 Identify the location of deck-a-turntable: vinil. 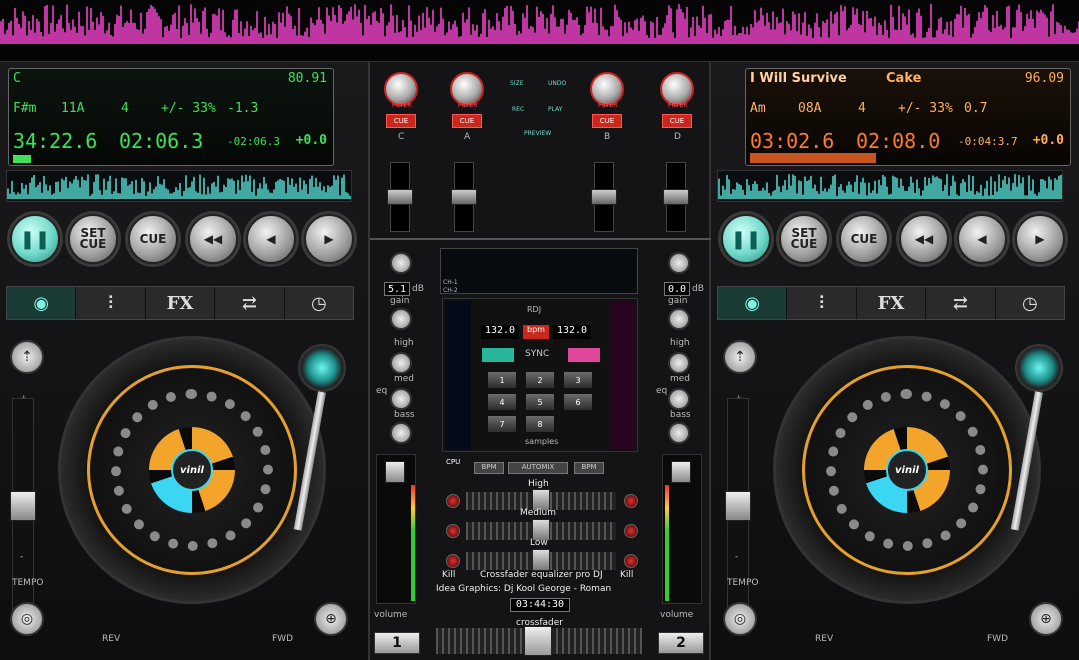
(192, 470).